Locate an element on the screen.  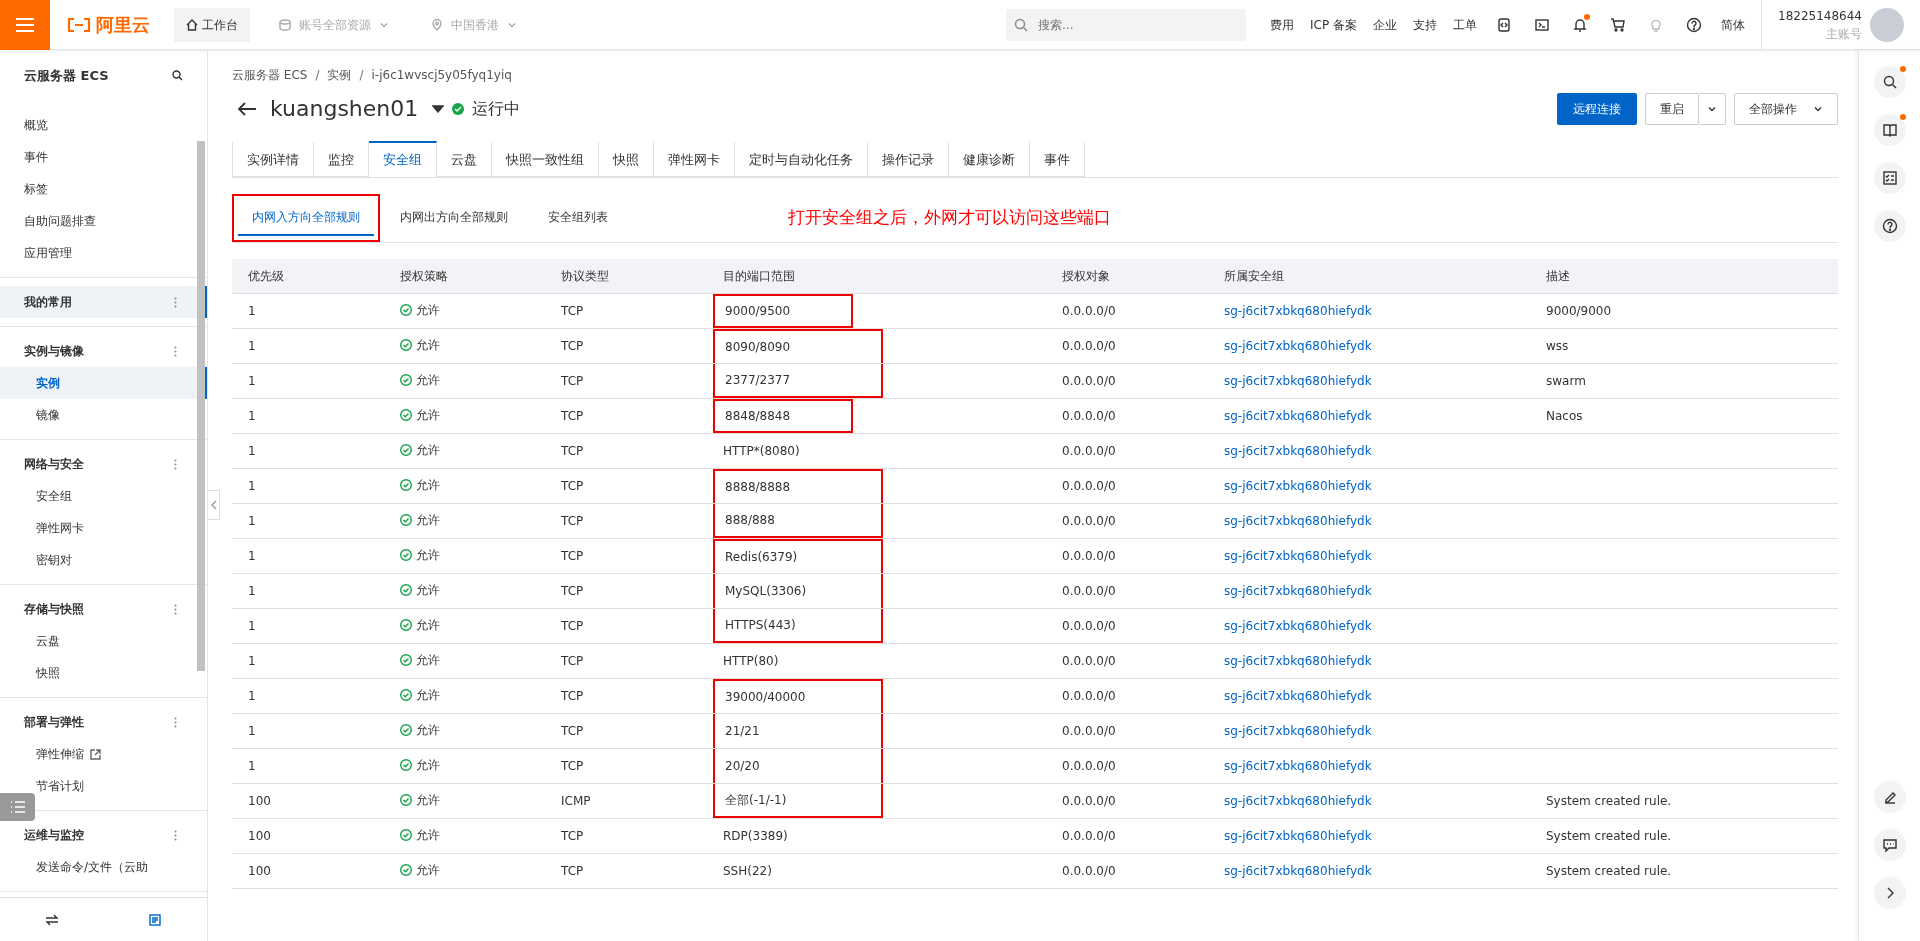
table-cell-text: HTTP*(8080) is located at coordinates (761, 451).